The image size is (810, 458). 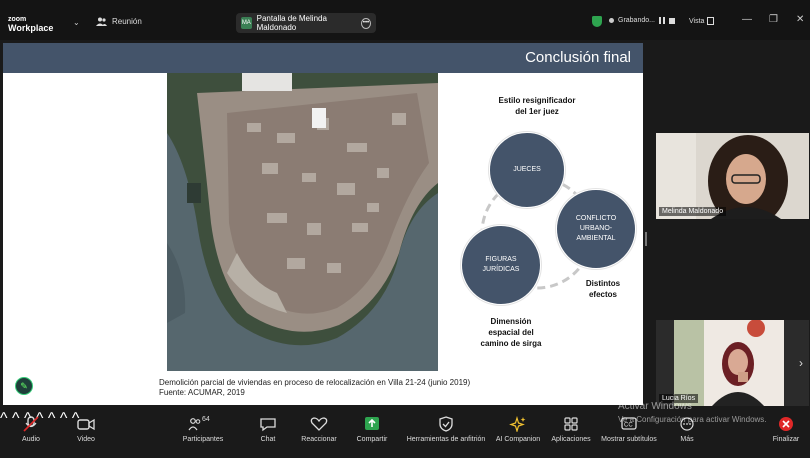 I want to click on watermark-line-2: Ve a Configuración para activar Windows., so click(x=692, y=419).